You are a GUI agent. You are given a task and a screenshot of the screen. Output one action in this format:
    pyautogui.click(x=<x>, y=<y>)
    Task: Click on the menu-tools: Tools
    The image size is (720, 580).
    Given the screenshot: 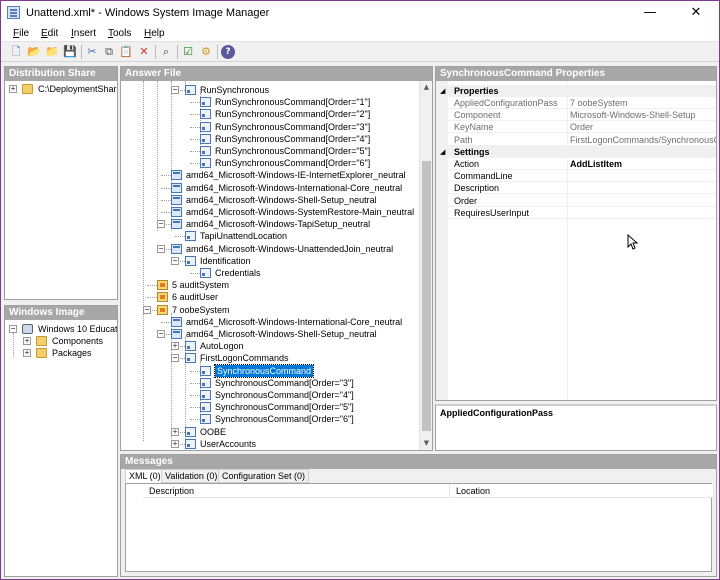 What is the action you would take?
    pyautogui.click(x=119, y=33)
    